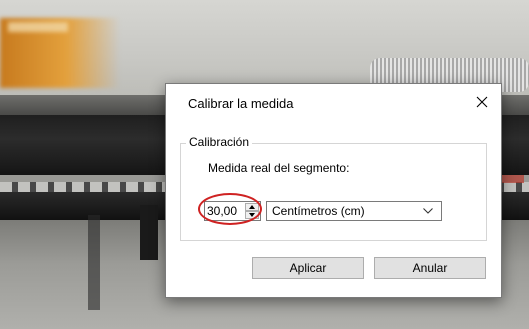  Describe the element at coordinates (333, 103) in the screenshot. I see `dialog-titlebar: Calibrar la medida` at that location.